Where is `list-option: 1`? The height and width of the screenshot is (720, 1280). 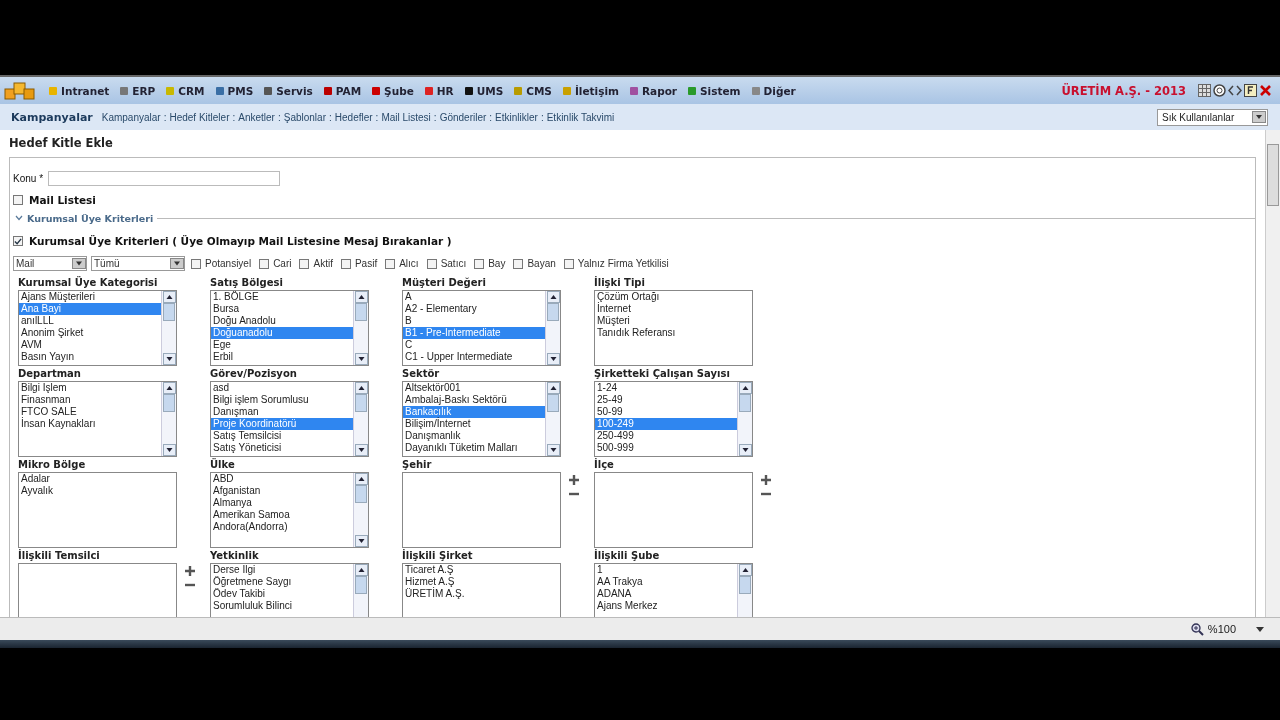
list-option: 1 is located at coordinates (666, 570).